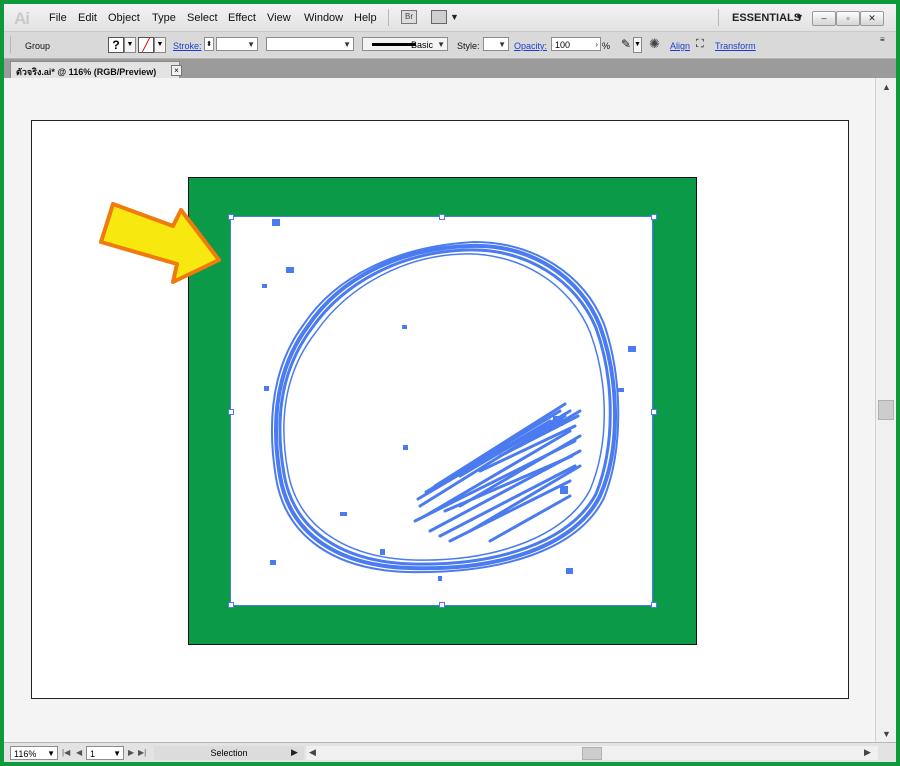 This screenshot has height=766, width=900. Describe the element at coordinates (637, 45) in the screenshot. I see `recolor-dropdown: ▼` at that location.